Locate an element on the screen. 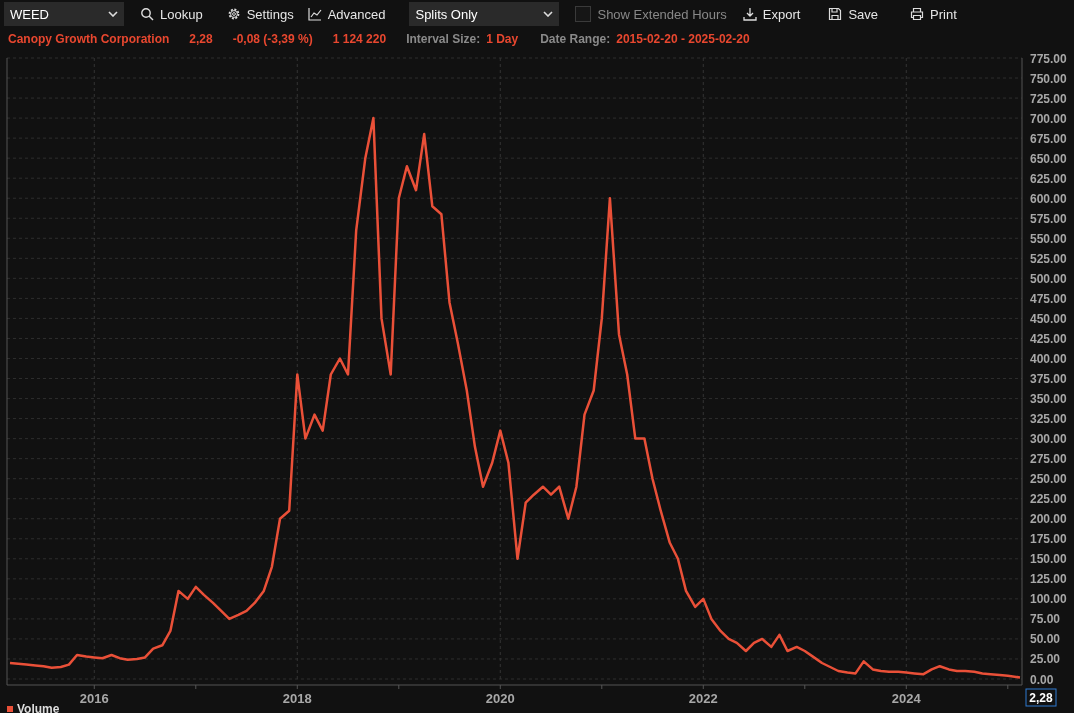 The width and height of the screenshot is (1074, 713). adjustment-dropdown: Splits Only is located at coordinates (484, 14).